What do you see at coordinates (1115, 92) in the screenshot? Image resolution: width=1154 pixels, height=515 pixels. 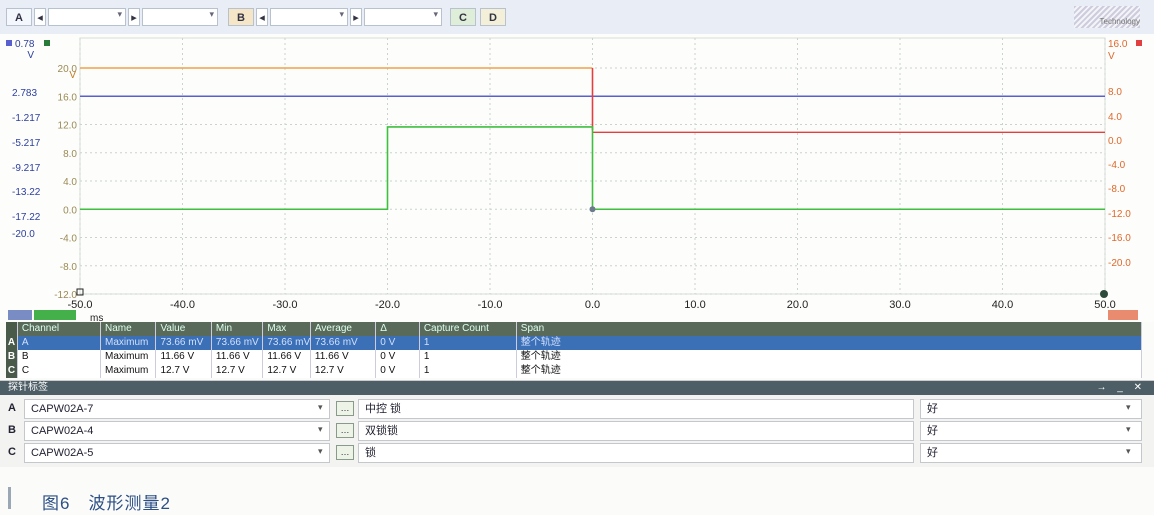 I see `right-axis-tick: 8.0` at bounding box center [1115, 92].